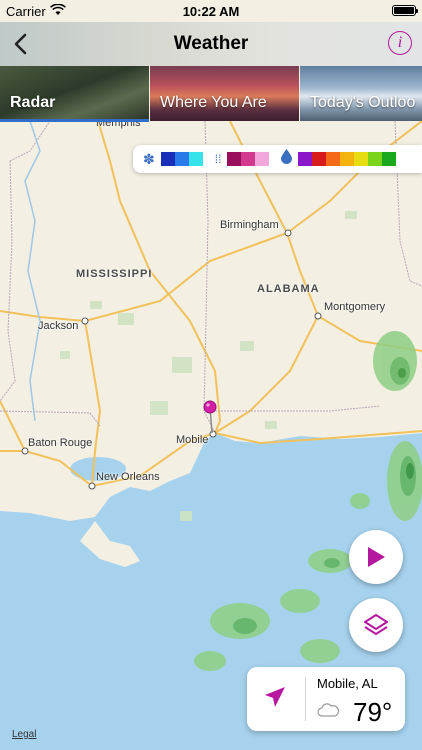 This screenshot has height=750, width=422. What do you see at coordinates (218, 159) in the screenshot?
I see `sleet-icon: ⁞⁞` at bounding box center [218, 159].